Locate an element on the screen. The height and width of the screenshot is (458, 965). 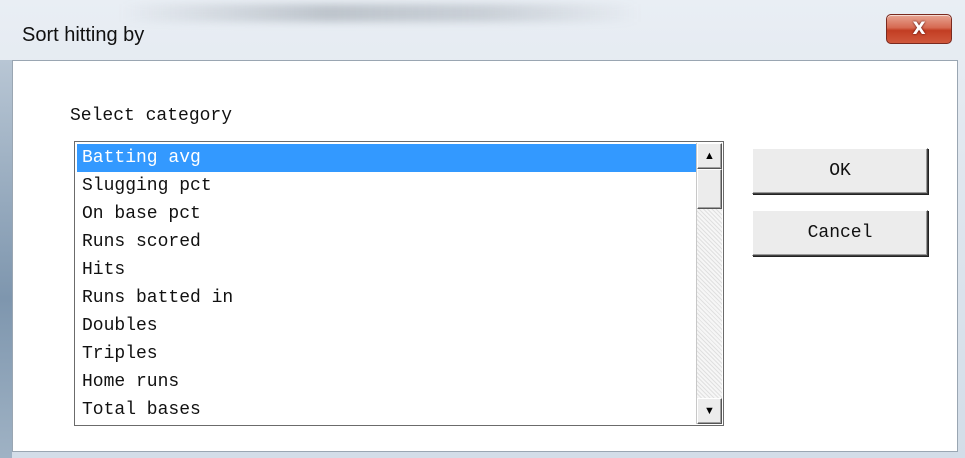
list-item-hits: Hits is located at coordinates (387, 270).